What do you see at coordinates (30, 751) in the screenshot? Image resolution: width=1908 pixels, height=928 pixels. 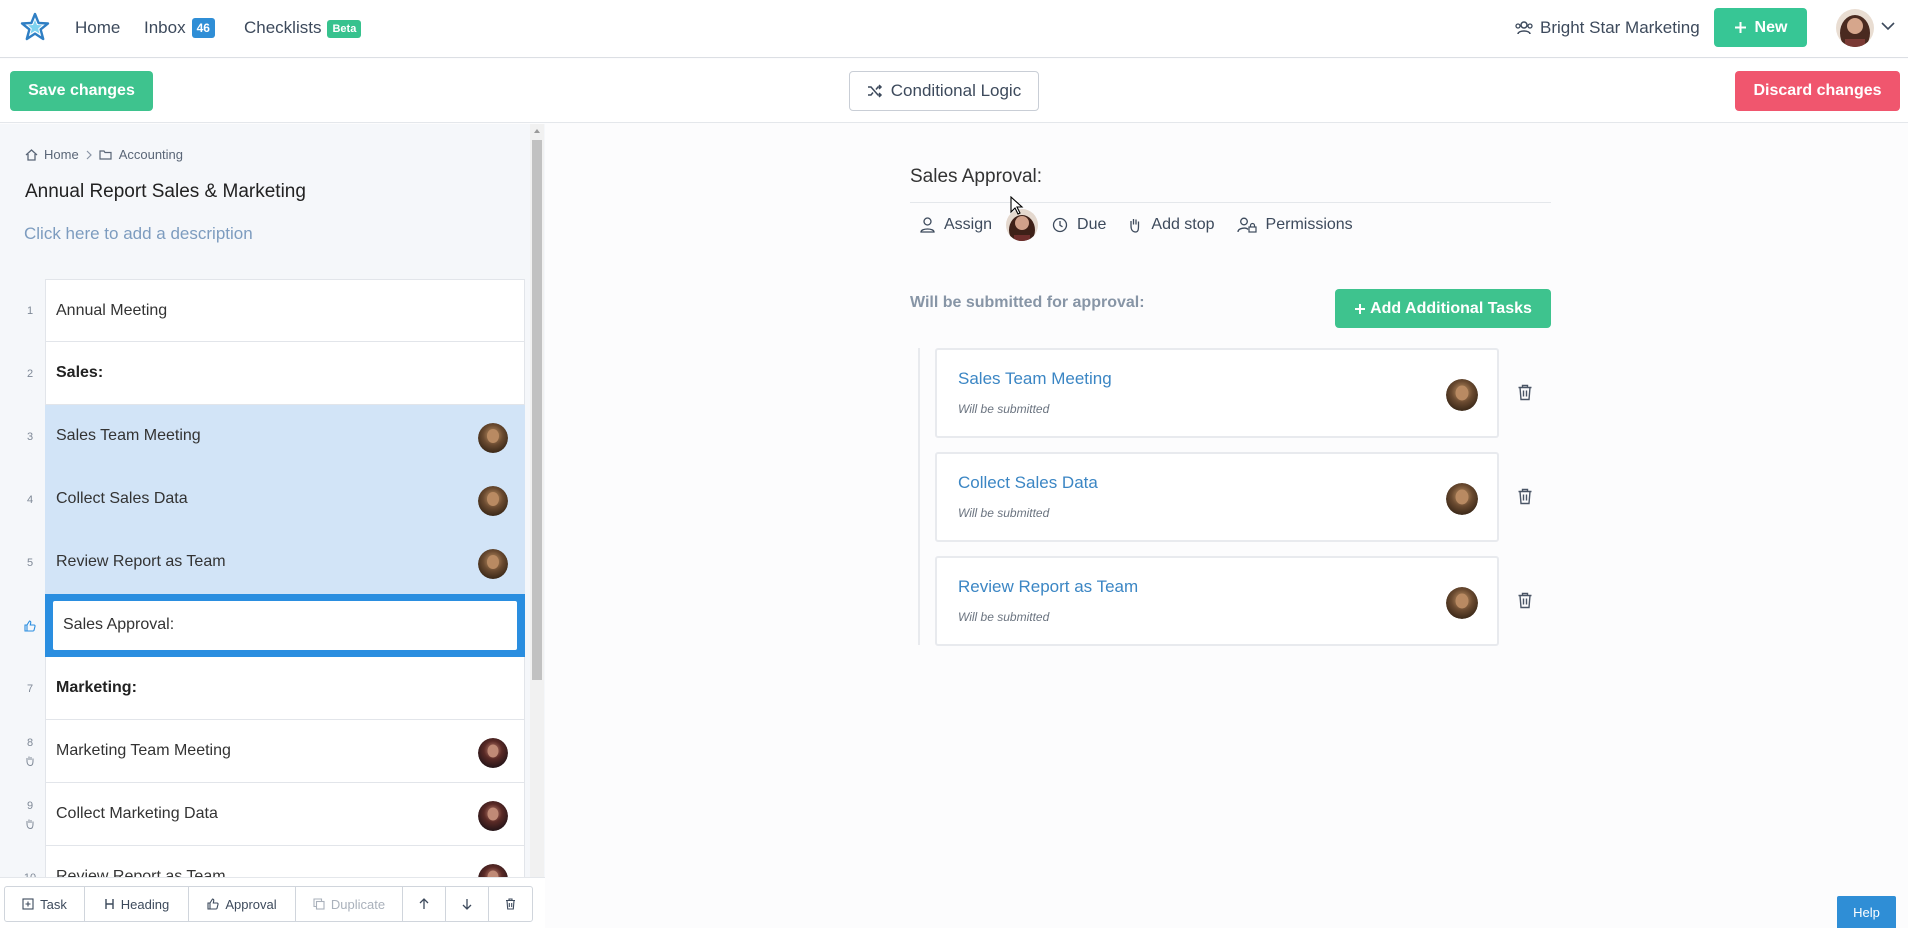 I see `item-number: 8` at bounding box center [30, 751].